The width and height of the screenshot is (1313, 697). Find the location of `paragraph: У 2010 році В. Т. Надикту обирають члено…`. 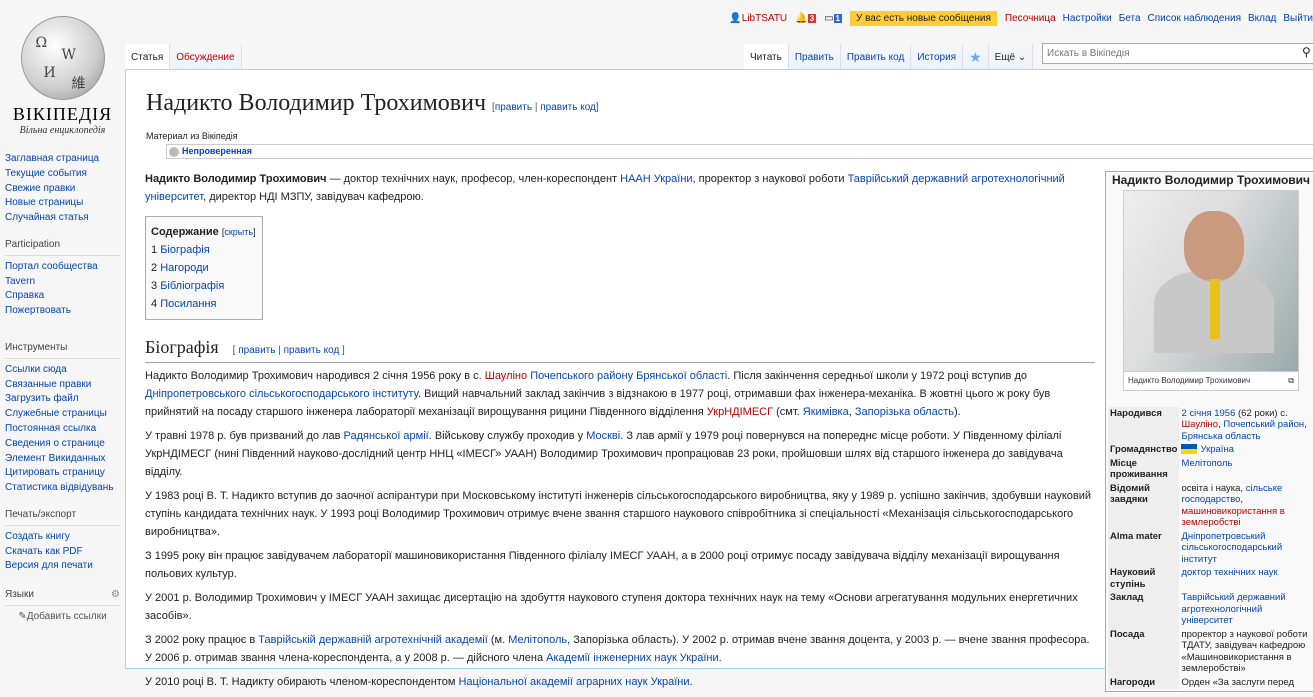

paragraph: У 2010 році В. Т. Надикту обирають члено… is located at coordinates (620, 682).